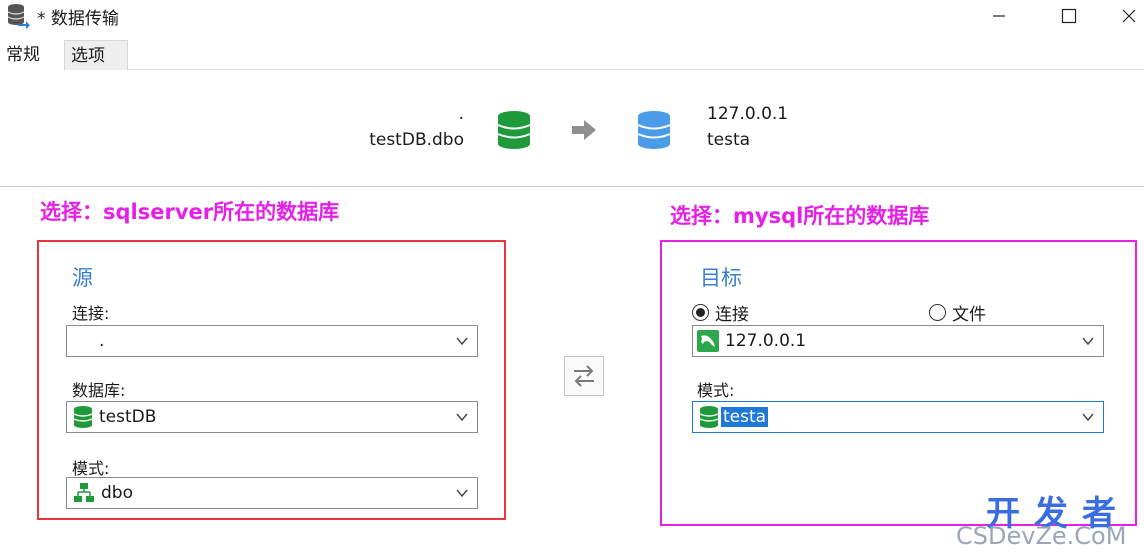 The image size is (1144, 556). What do you see at coordinates (729, 140) in the screenshot?
I see `summary-target-name: testa` at bounding box center [729, 140].